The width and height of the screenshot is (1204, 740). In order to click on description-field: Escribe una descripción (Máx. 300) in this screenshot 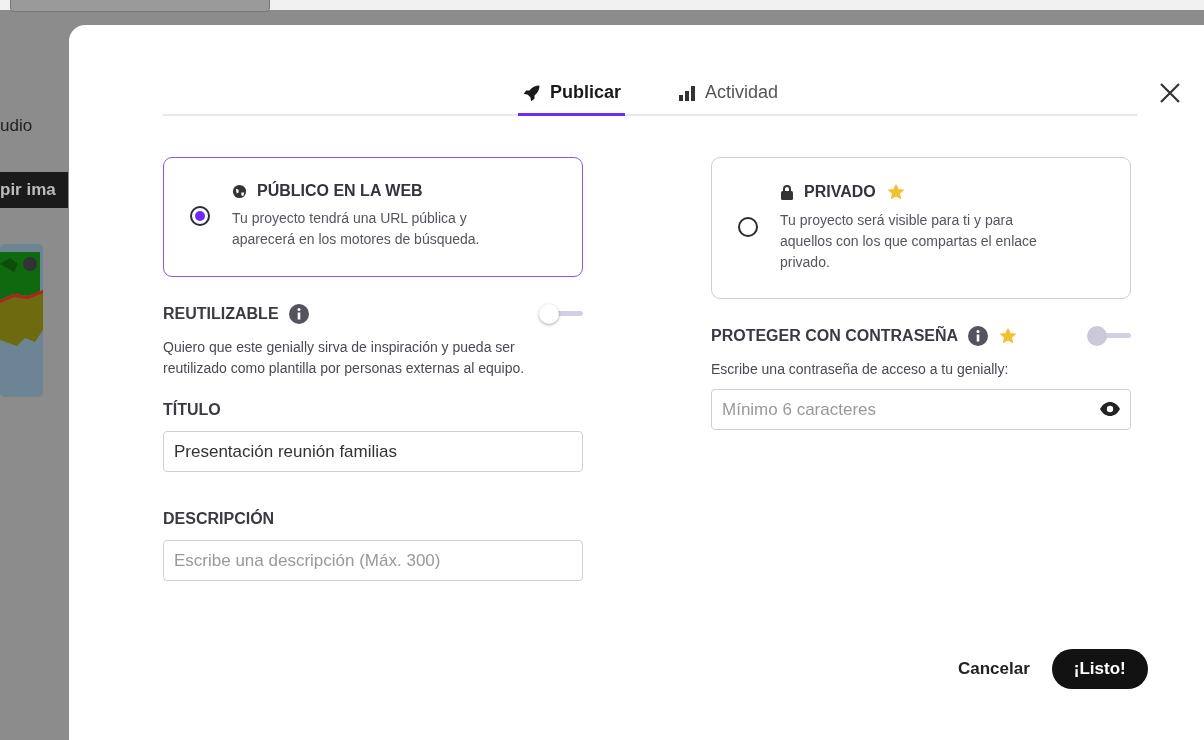, I will do `click(373, 560)`.